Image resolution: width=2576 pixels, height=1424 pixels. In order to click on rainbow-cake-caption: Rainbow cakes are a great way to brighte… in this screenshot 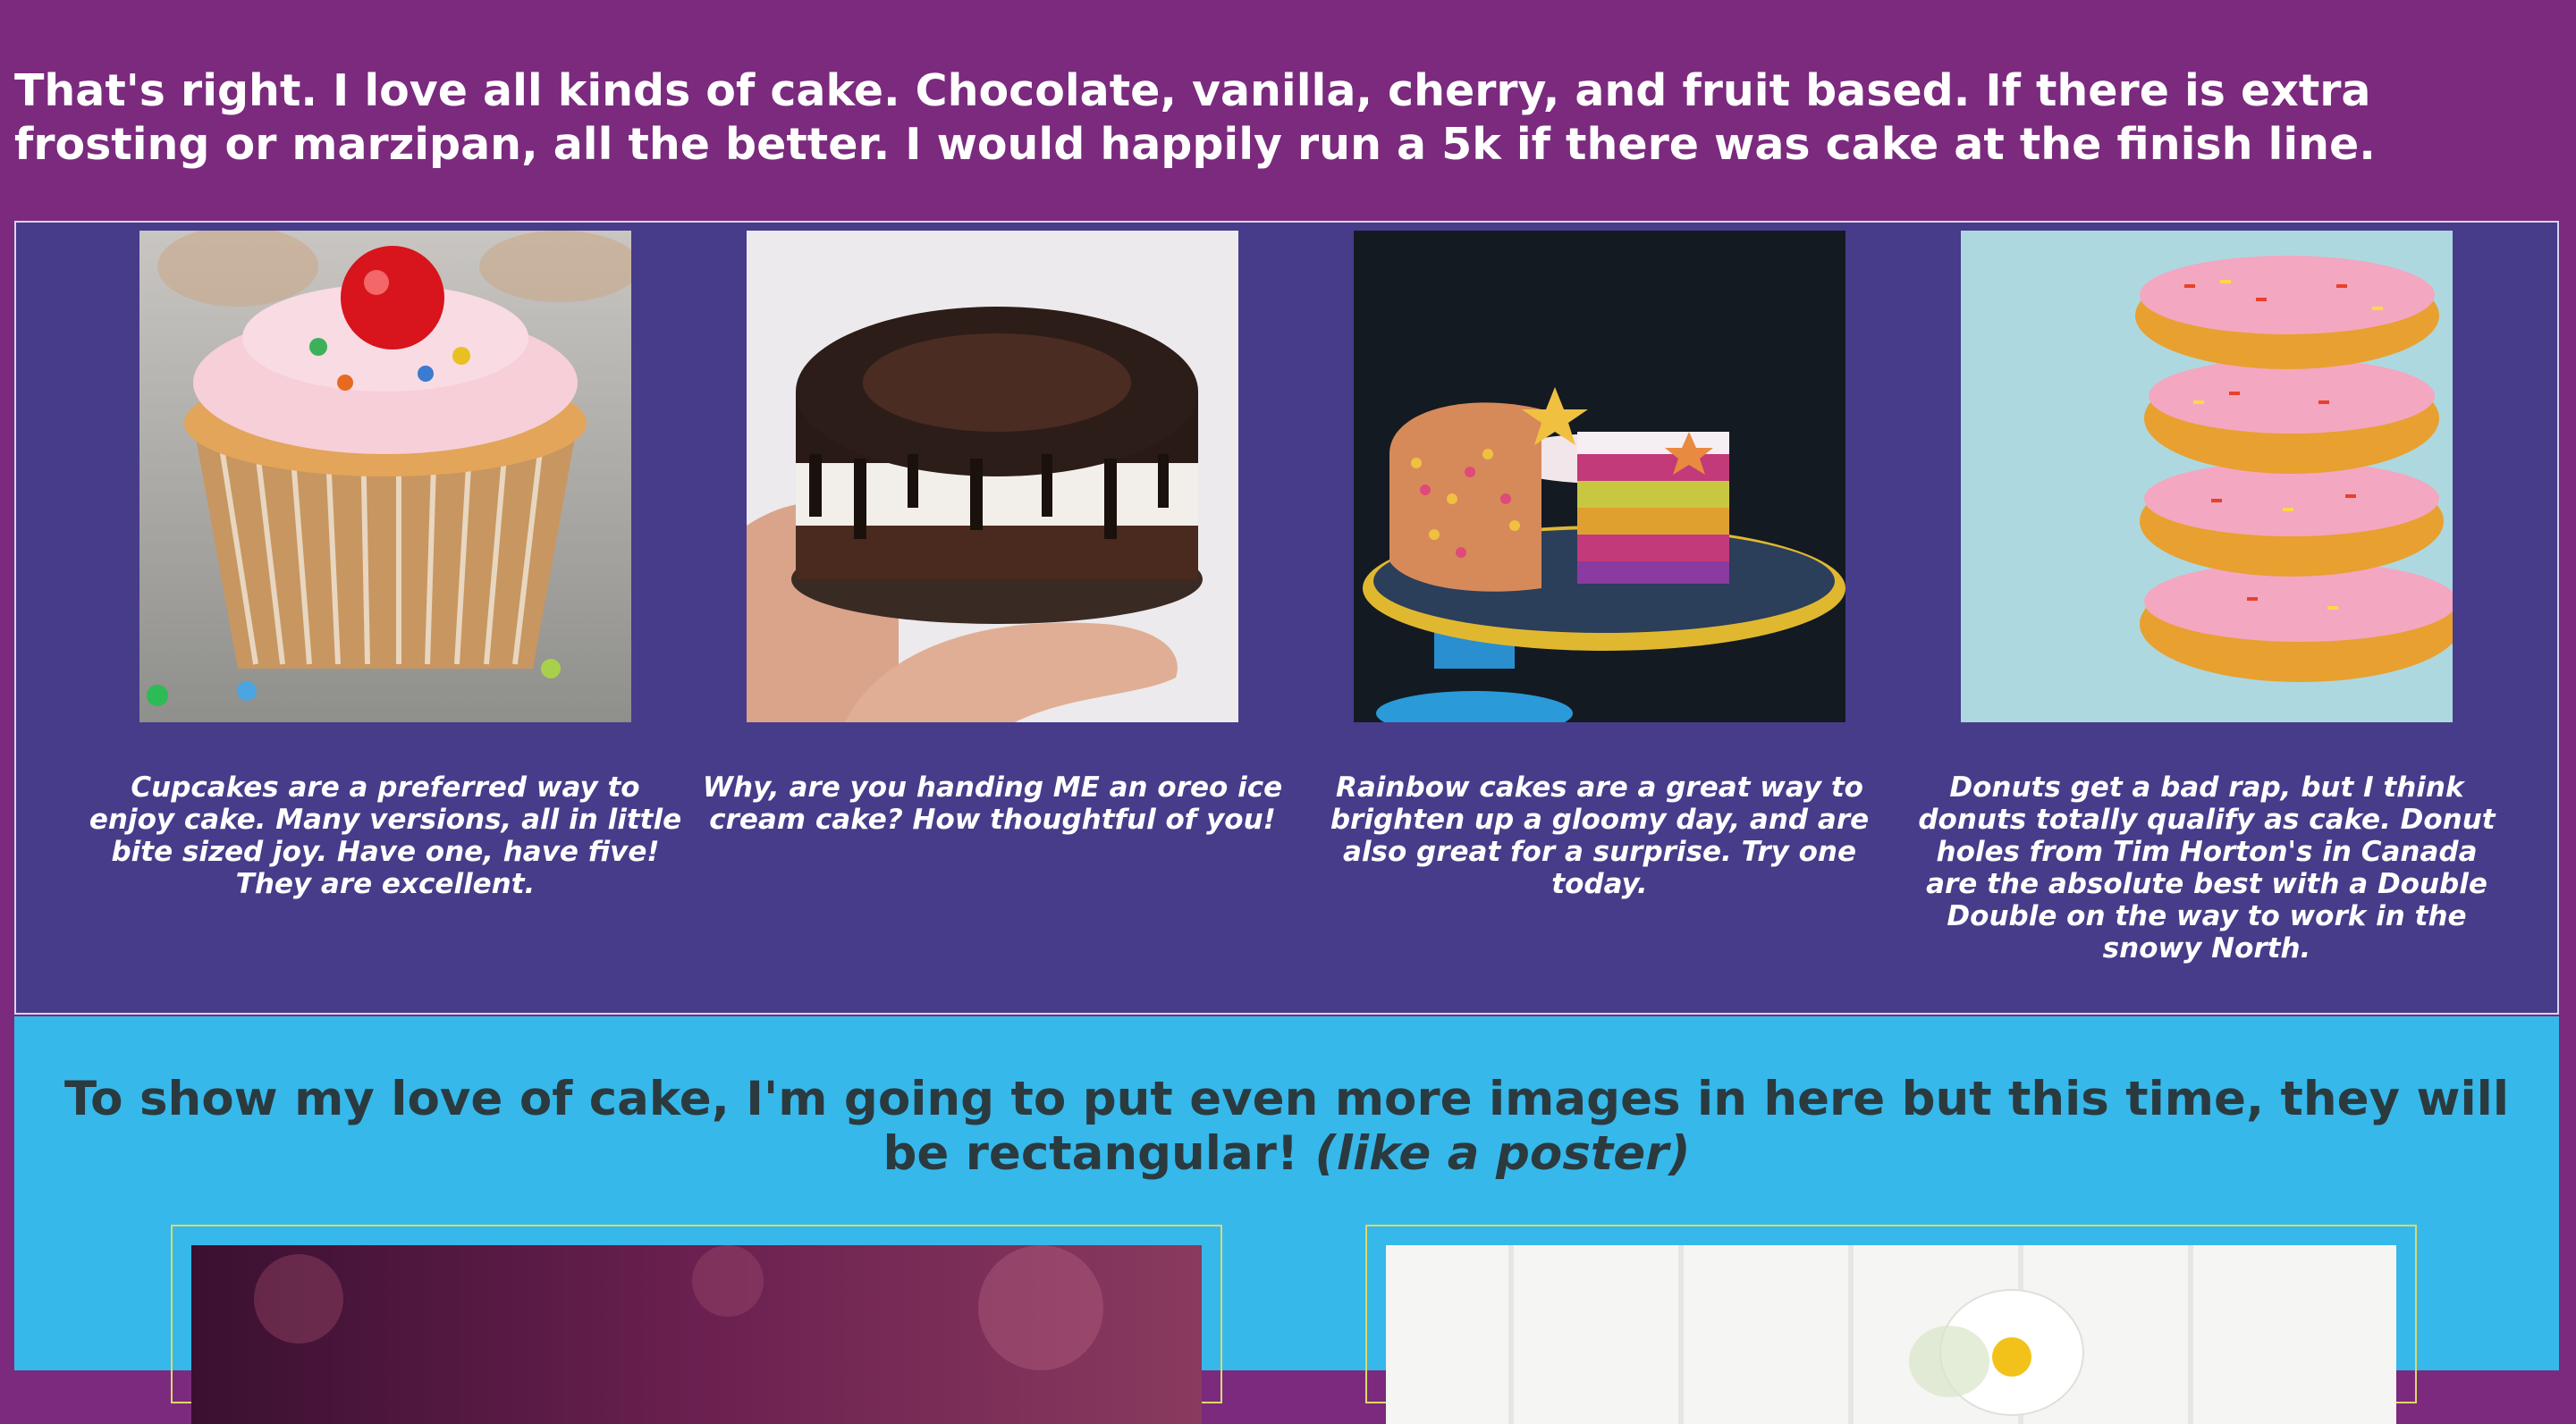, I will do `click(1600, 835)`.